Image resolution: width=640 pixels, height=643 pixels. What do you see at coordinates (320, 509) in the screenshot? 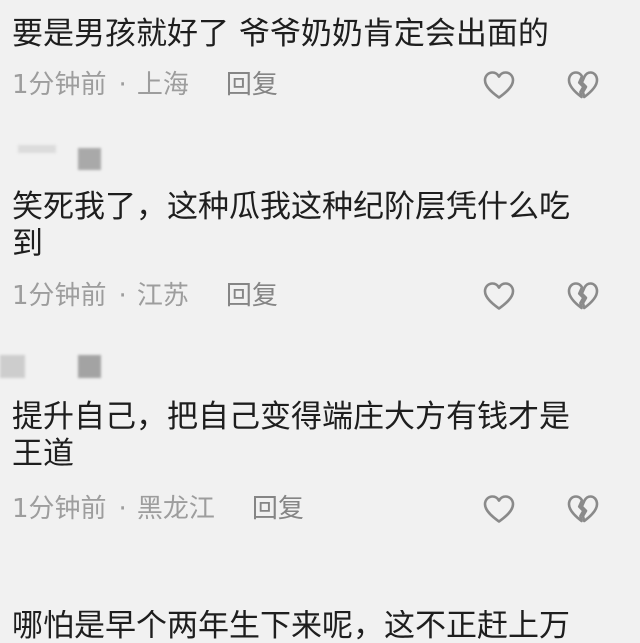
I see `comment-meta-row: 1分钟前 · 黑龙江 回复` at bounding box center [320, 509].